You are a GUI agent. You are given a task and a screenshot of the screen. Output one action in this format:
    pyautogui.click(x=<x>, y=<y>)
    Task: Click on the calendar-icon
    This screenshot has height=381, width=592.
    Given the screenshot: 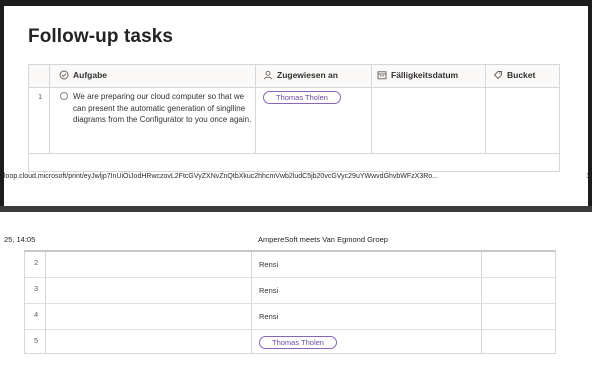 What is the action you would take?
    pyautogui.click(x=382, y=75)
    